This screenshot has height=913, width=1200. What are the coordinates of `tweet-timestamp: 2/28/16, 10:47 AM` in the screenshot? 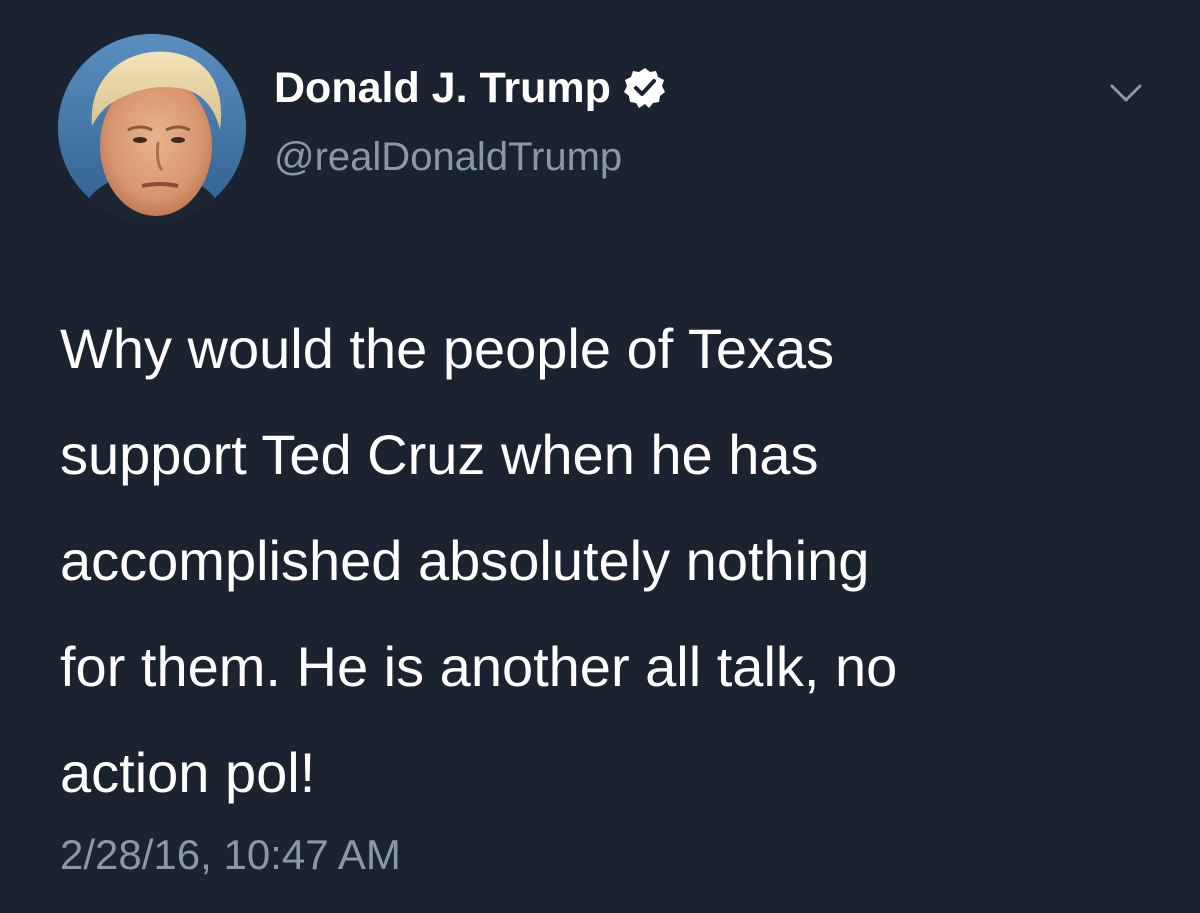 It's located at (230, 855).